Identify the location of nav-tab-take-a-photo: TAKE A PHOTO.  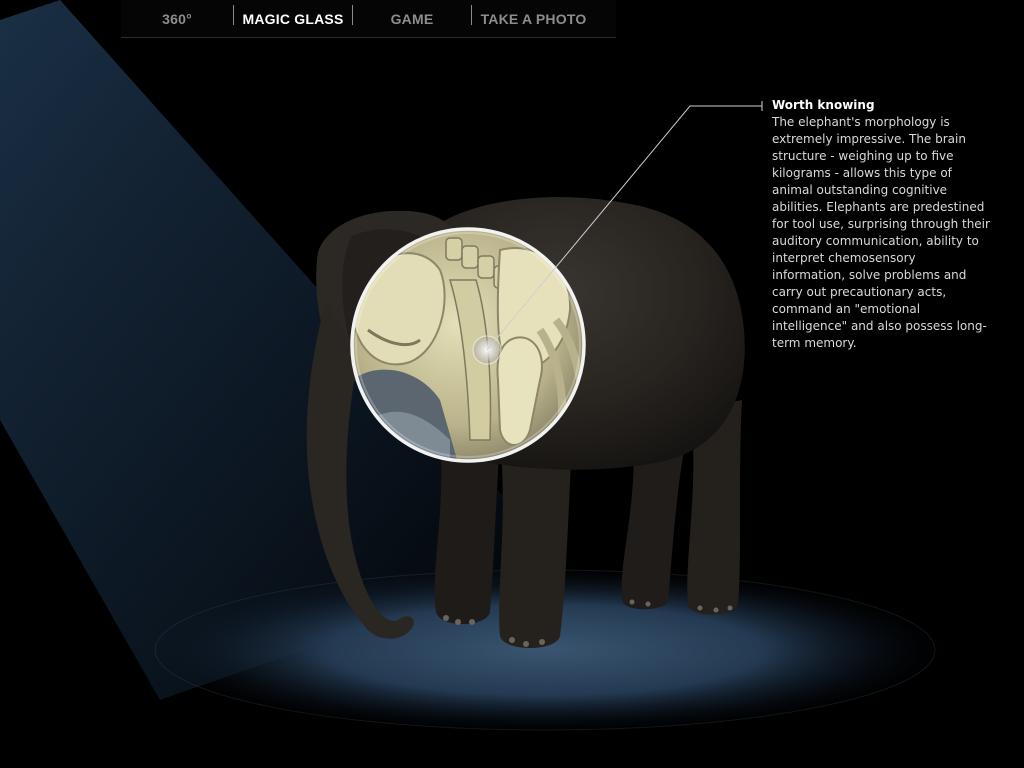
(533, 18).